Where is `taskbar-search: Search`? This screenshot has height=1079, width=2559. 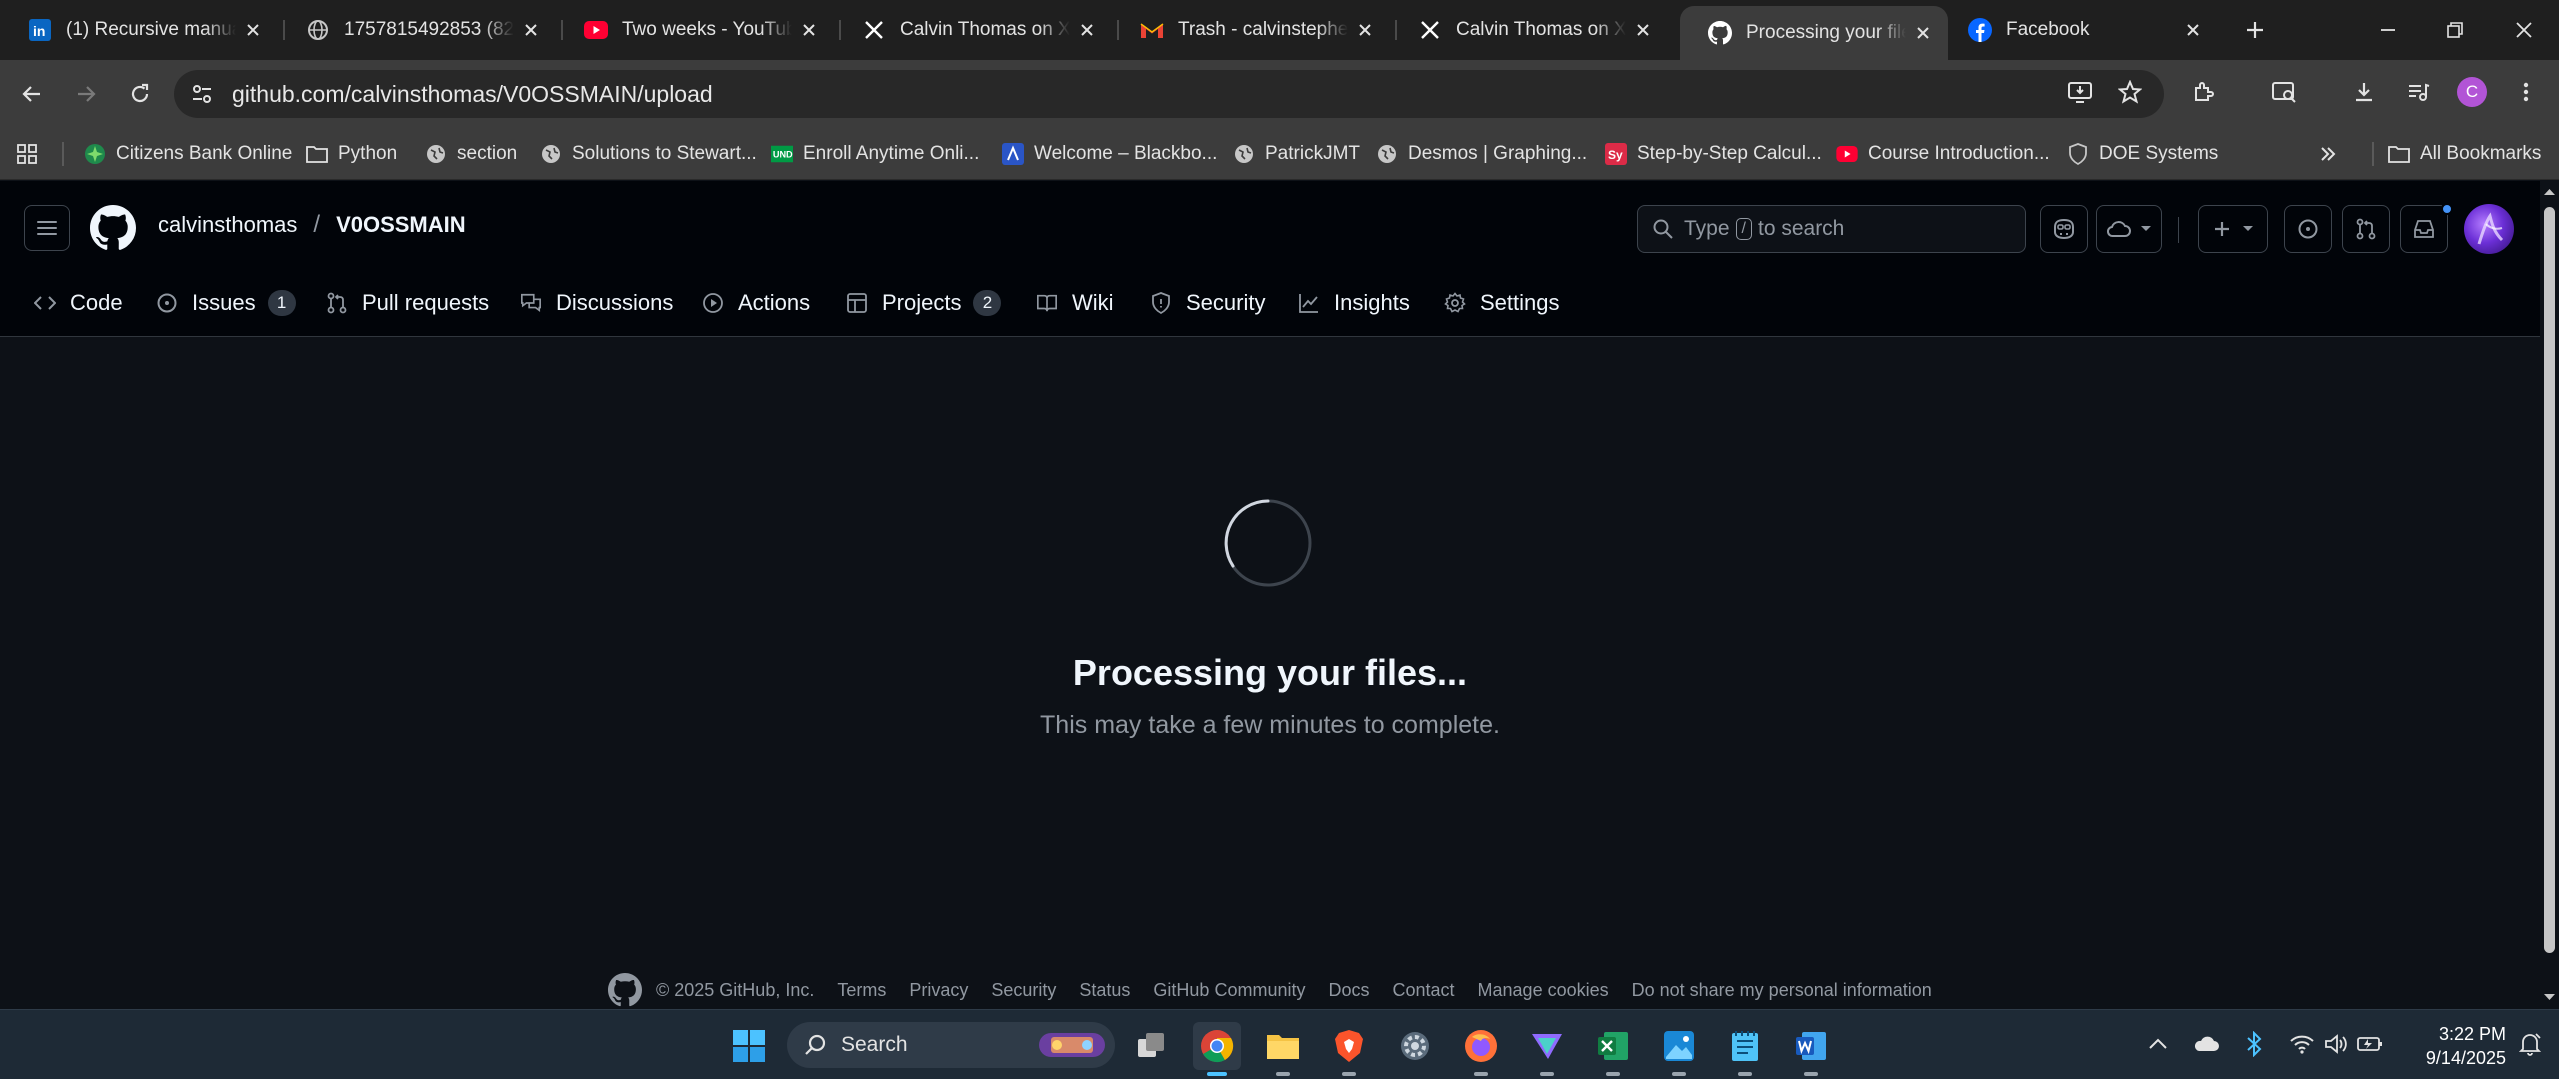 taskbar-search: Search is located at coordinates (951, 1045).